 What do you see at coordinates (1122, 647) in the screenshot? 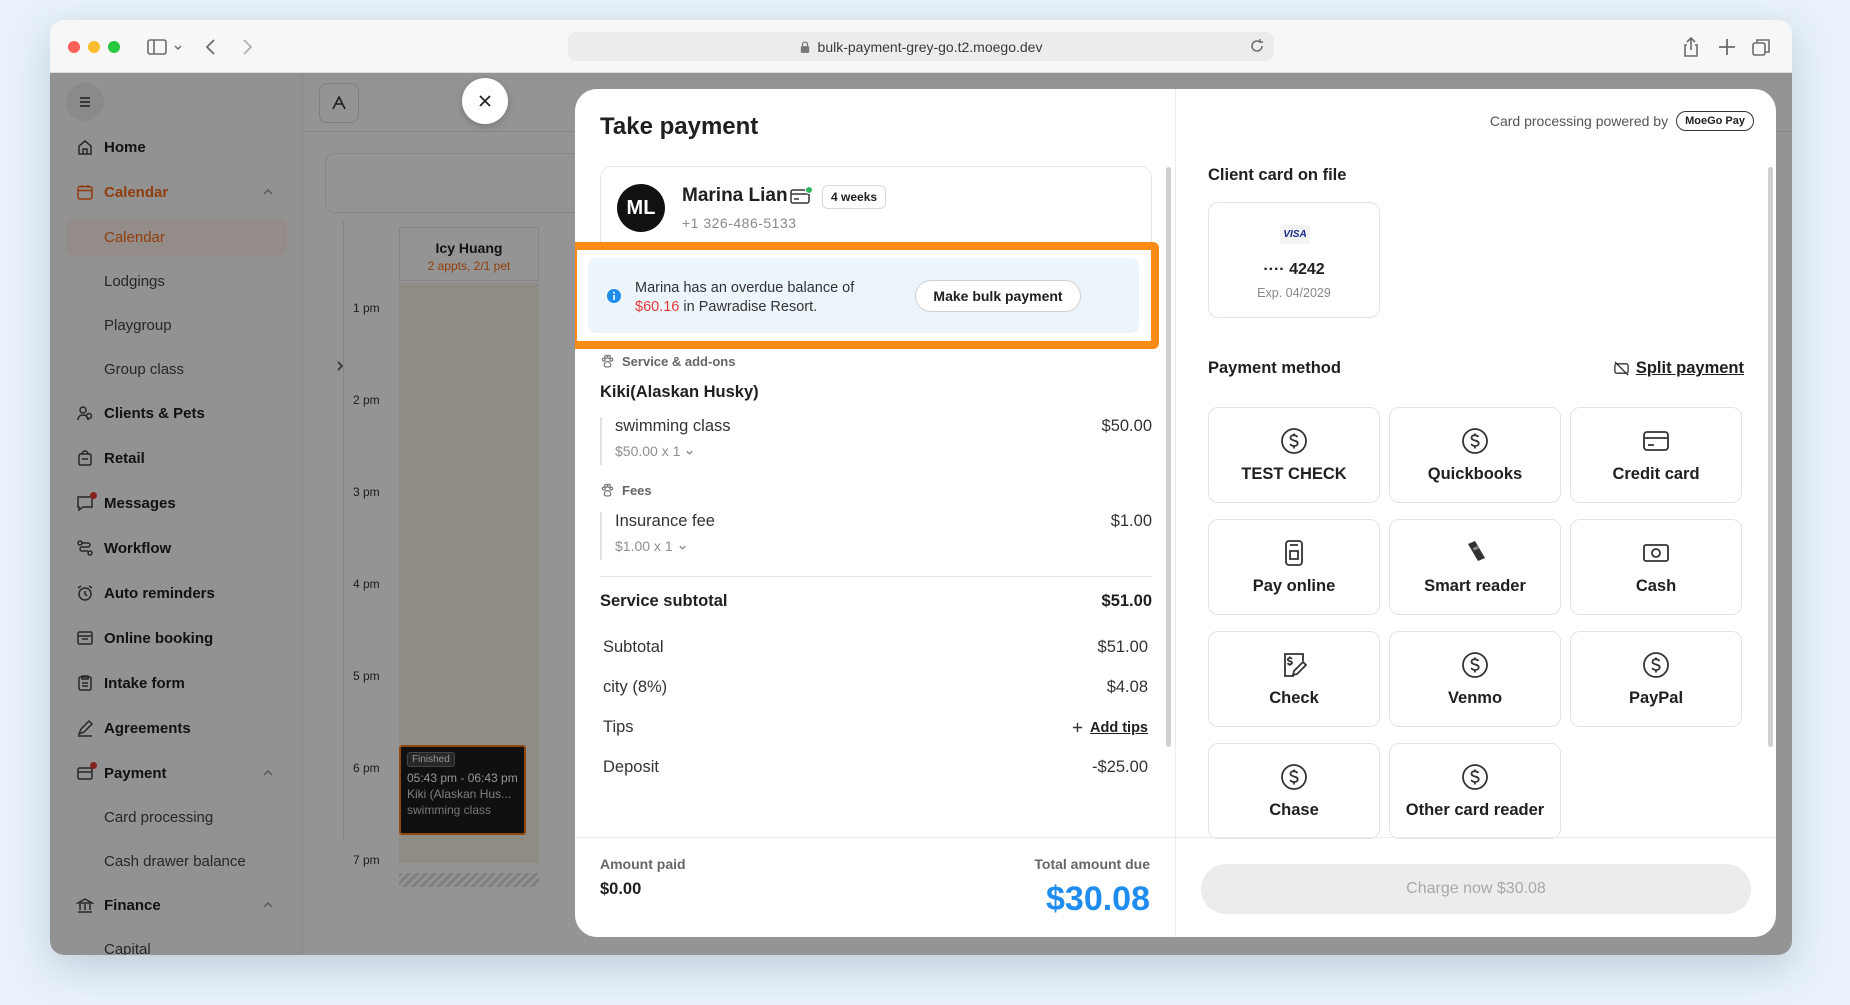
I see `subtotal-value: $51.00` at bounding box center [1122, 647].